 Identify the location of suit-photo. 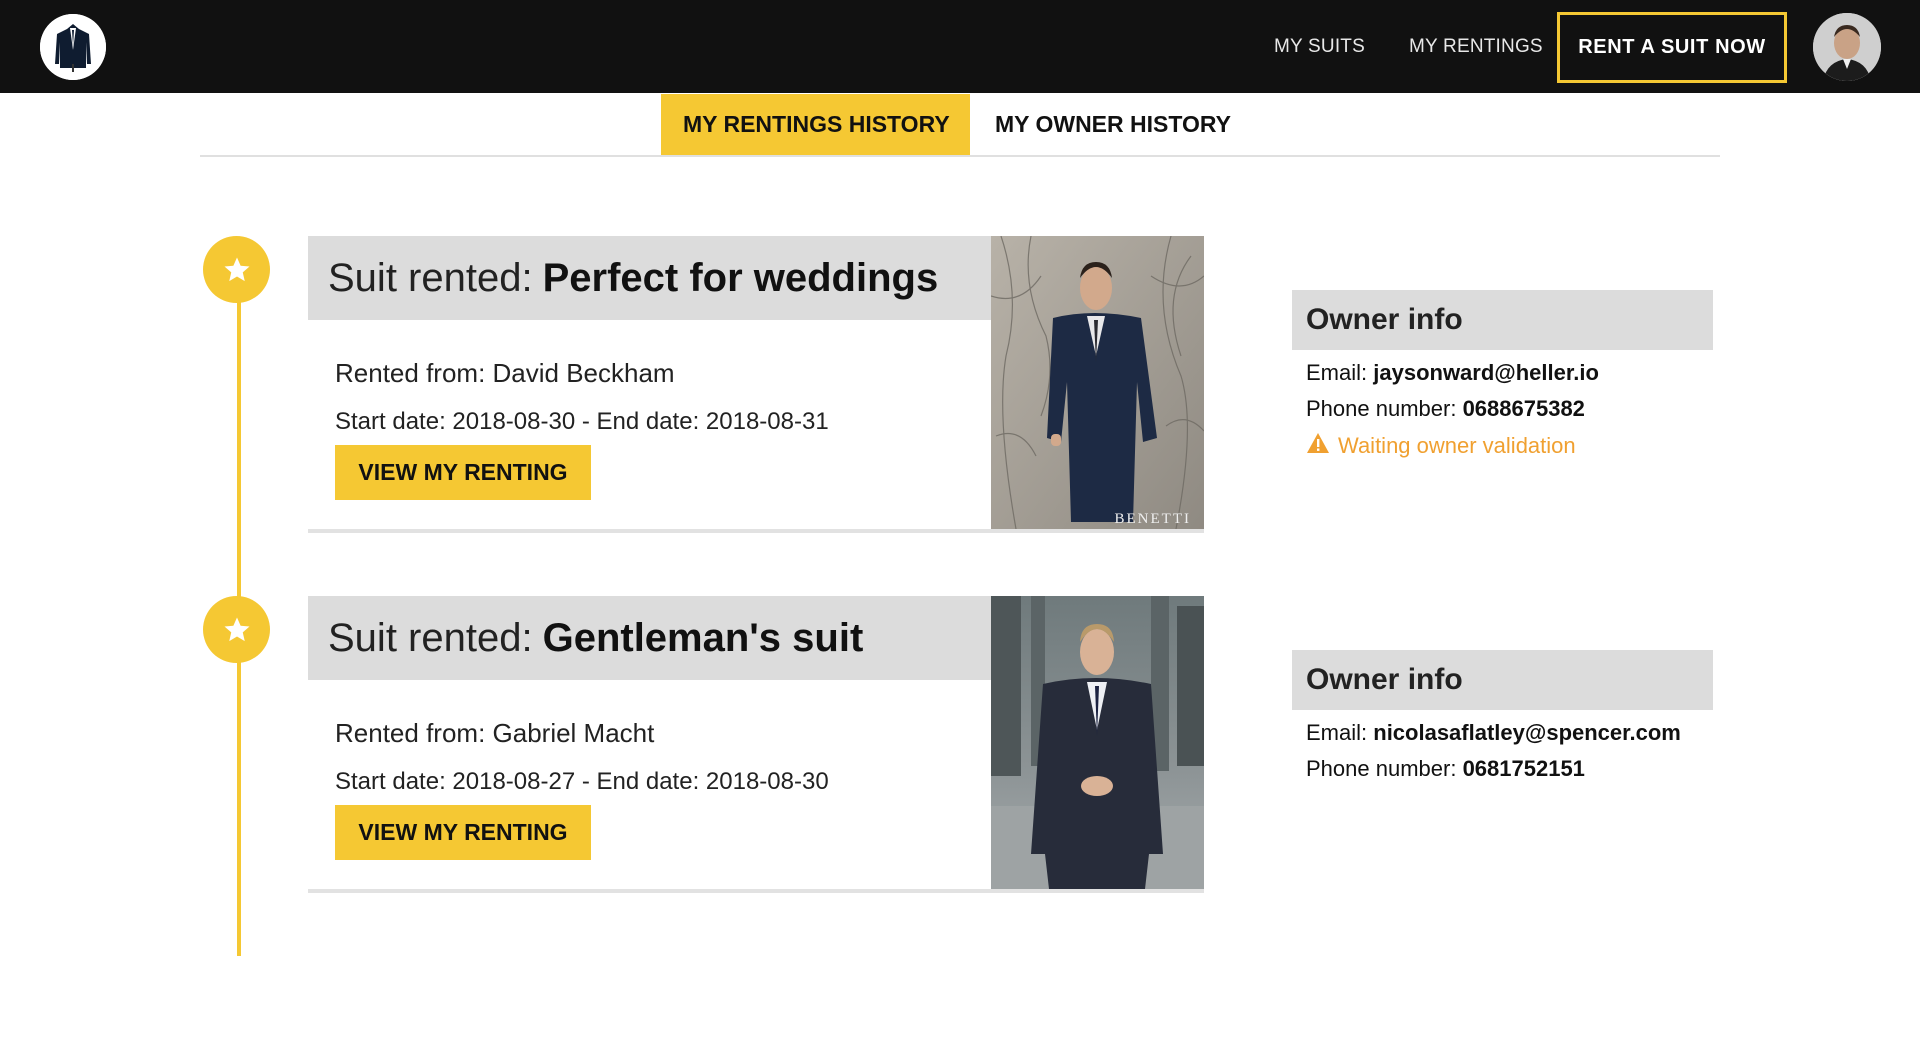
(1097, 742).